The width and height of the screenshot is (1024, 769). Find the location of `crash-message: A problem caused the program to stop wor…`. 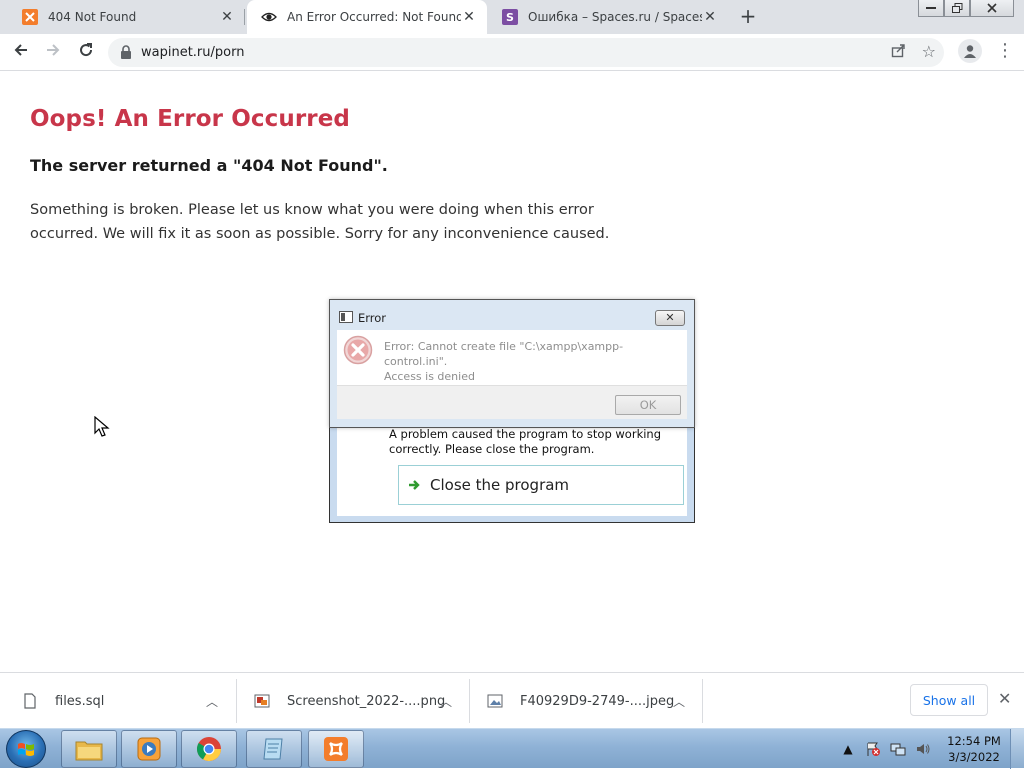

crash-message: A problem caused the program to stop wor… is located at coordinates (534, 442).